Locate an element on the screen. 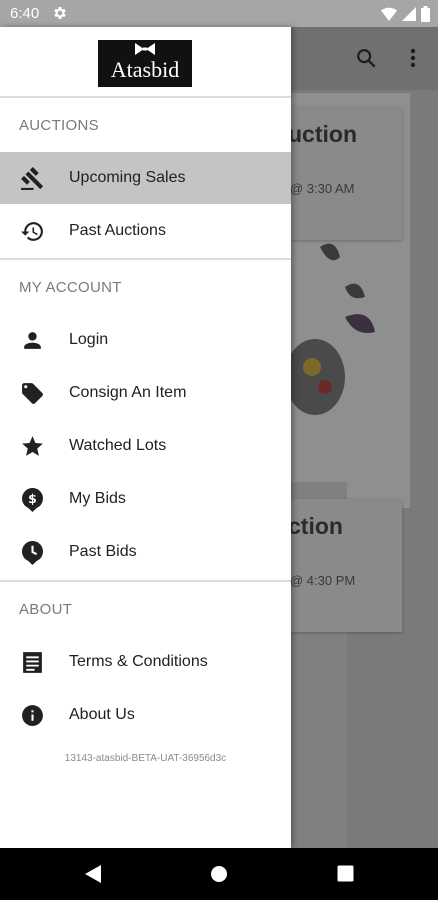 This screenshot has height=900, width=438. menu-item-upcoming-sales: Upcoming Sales is located at coordinates (145, 178).